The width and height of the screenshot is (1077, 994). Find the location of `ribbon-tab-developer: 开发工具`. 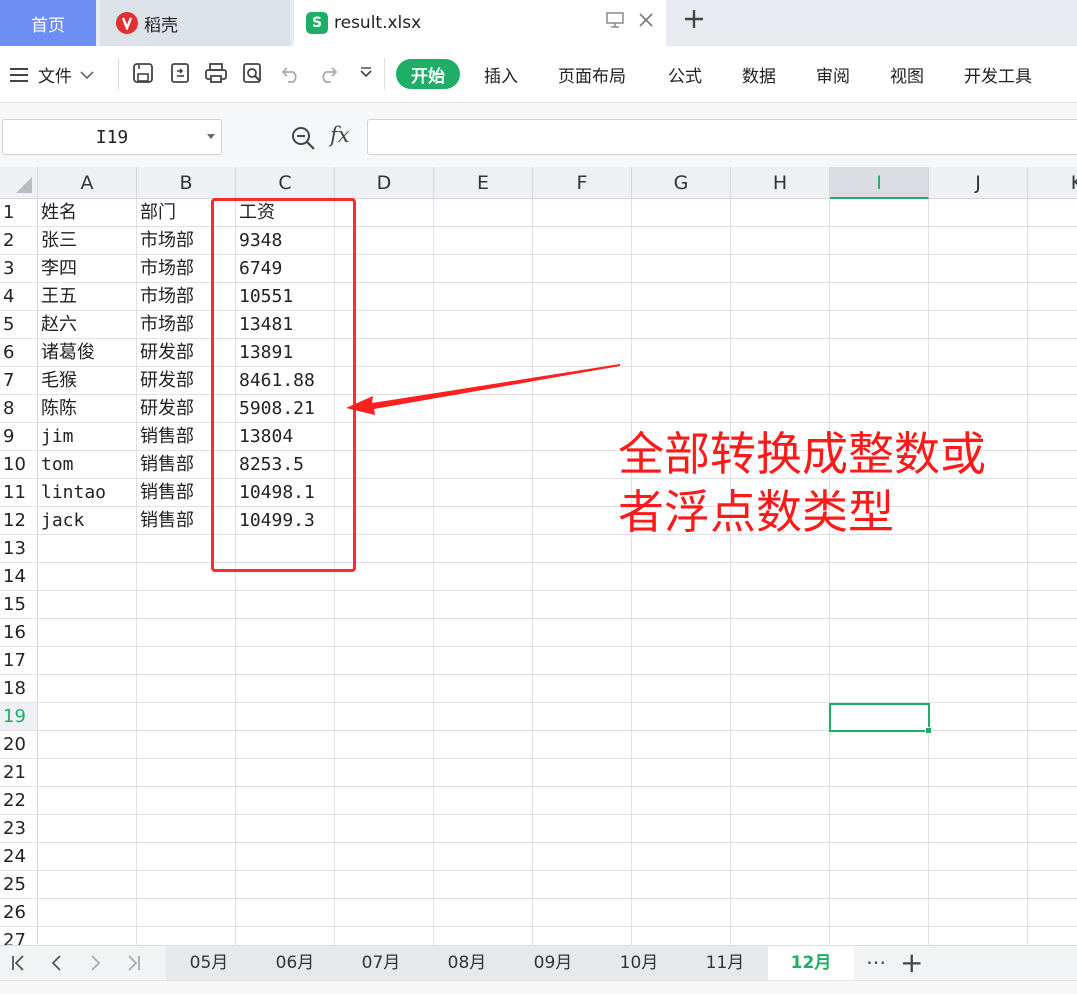

ribbon-tab-developer: 开发工具 is located at coordinates (998, 74).